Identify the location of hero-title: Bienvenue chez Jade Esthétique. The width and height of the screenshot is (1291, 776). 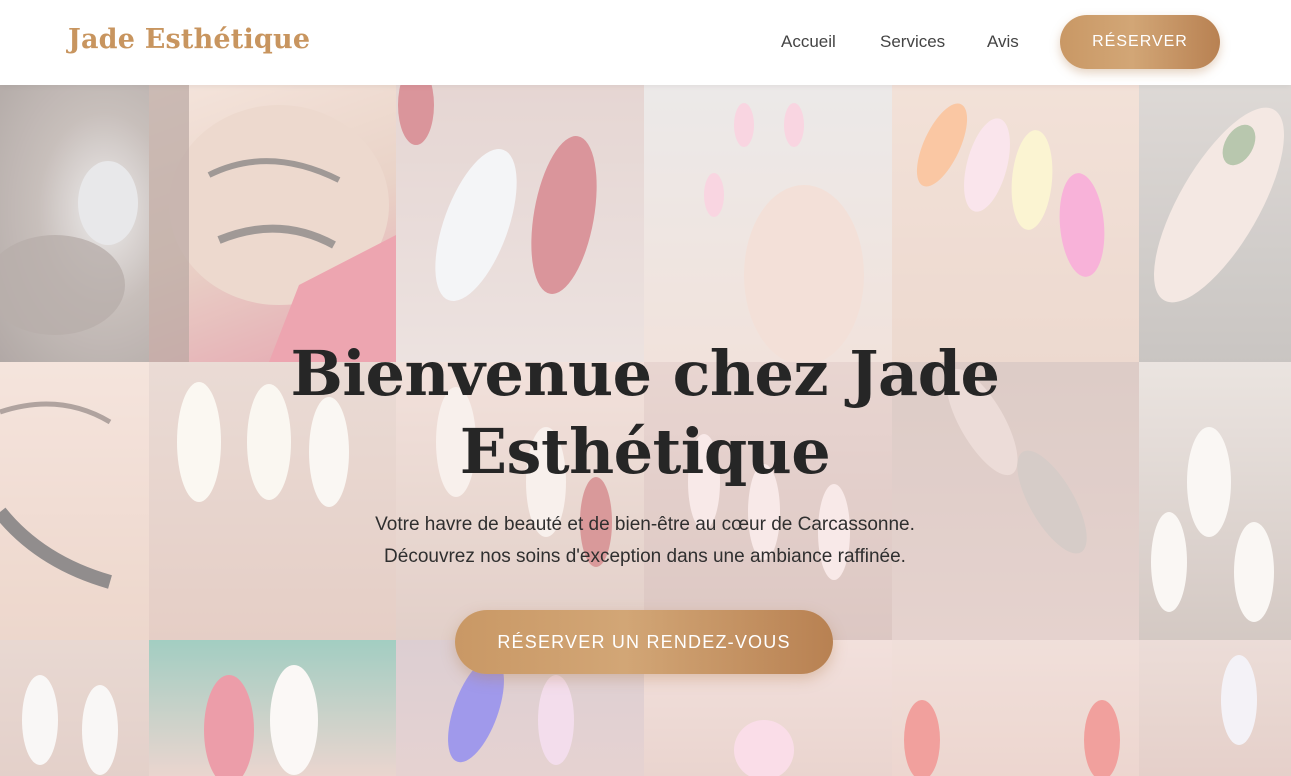
(645, 413).